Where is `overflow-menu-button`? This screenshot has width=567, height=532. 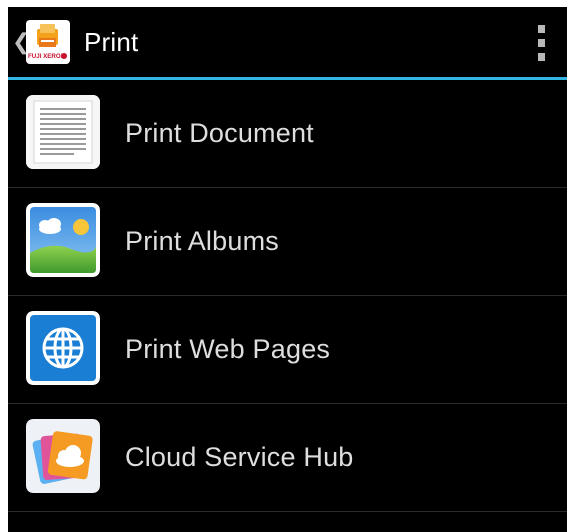
overflow-menu-button is located at coordinates (541, 43).